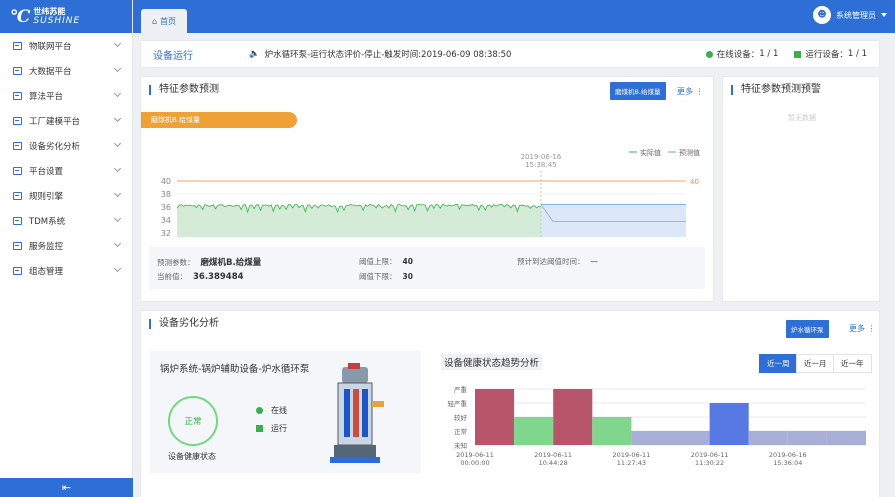 Image resolution: width=895 pixels, height=497 pixels. What do you see at coordinates (514, 16) in the screenshot?
I see `top-bar: ⌂ 首页 ☻ 系统管理员` at bounding box center [514, 16].